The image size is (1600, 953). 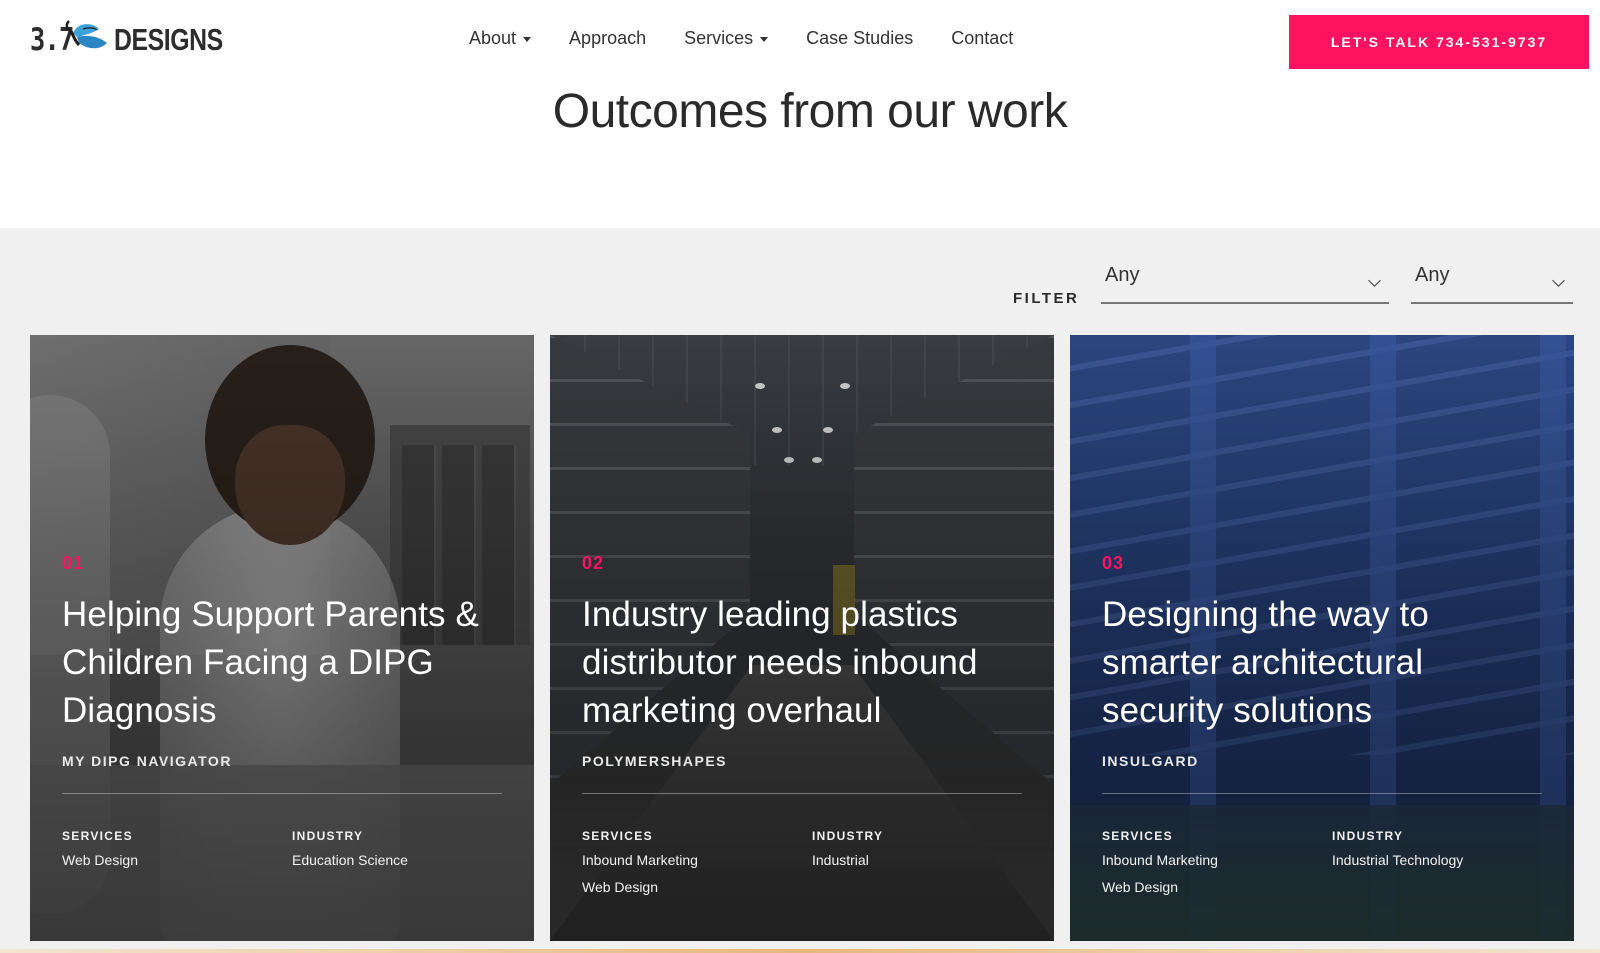 What do you see at coordinates (168, 39) in the screenshot?
I see `logo-text-designs: DESIGNS` at bounding box center [168, 39].